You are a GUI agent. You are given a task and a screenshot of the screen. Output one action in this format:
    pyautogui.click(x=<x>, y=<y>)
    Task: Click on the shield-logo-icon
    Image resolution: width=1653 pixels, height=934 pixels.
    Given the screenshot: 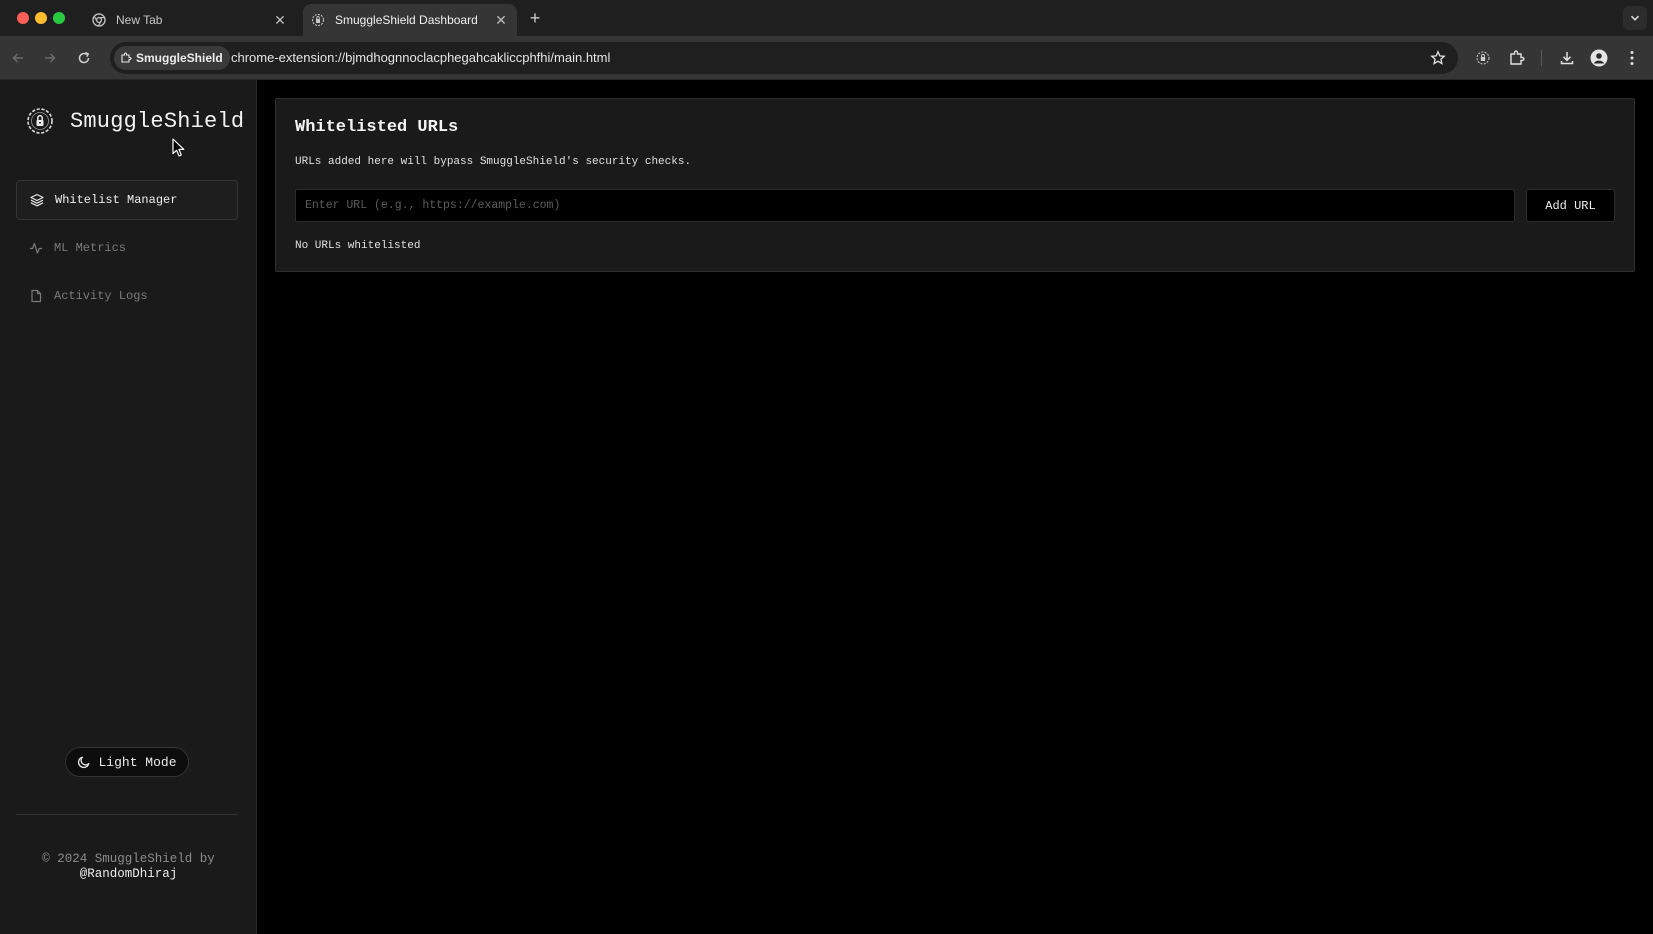 What is the action you would take?
    pyautogui.click(x=318, y=20)
    